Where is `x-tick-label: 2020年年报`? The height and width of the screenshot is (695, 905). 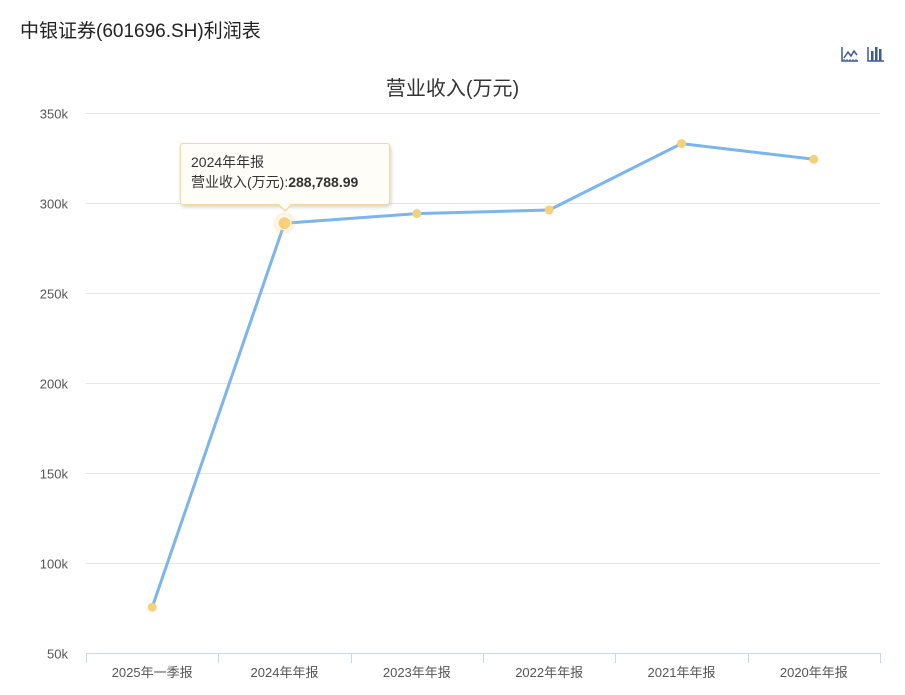
x-tick-label: 2020年年报 is located at coordinates (814, 672).